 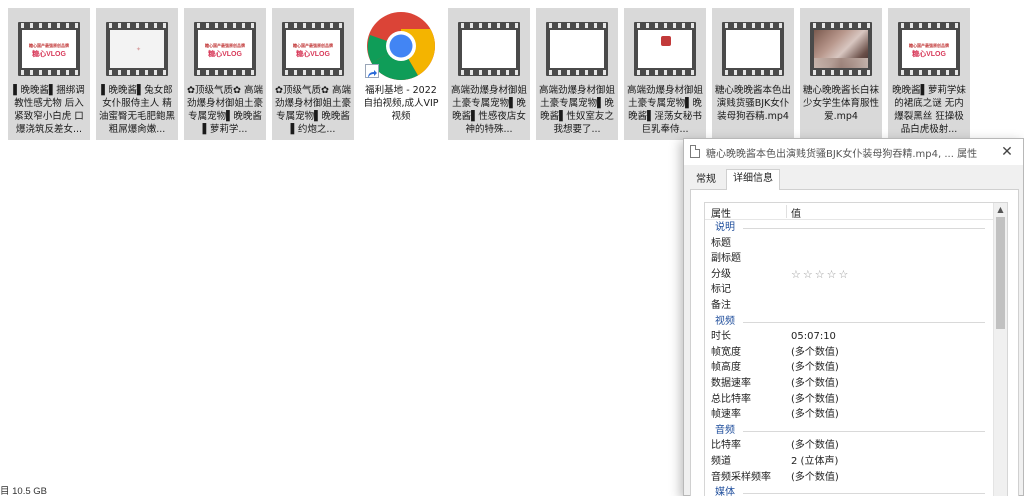 I want to click on property-name: 帧速率, so click(x=726, y=415).